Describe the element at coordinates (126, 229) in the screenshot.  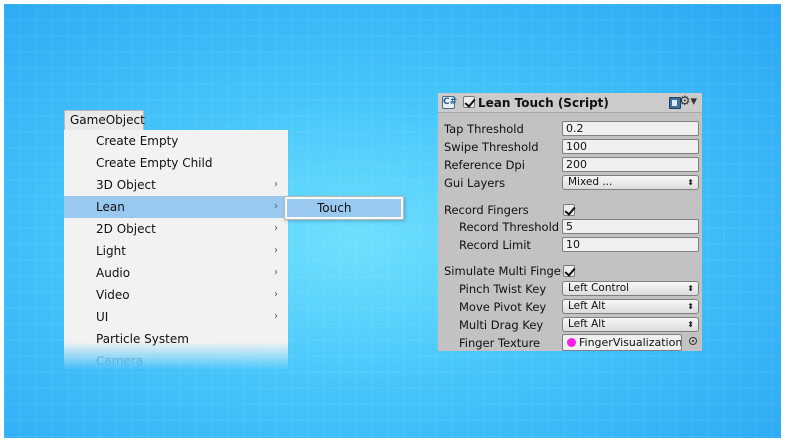
I see `menu-item-label: 2D Object` at that location.